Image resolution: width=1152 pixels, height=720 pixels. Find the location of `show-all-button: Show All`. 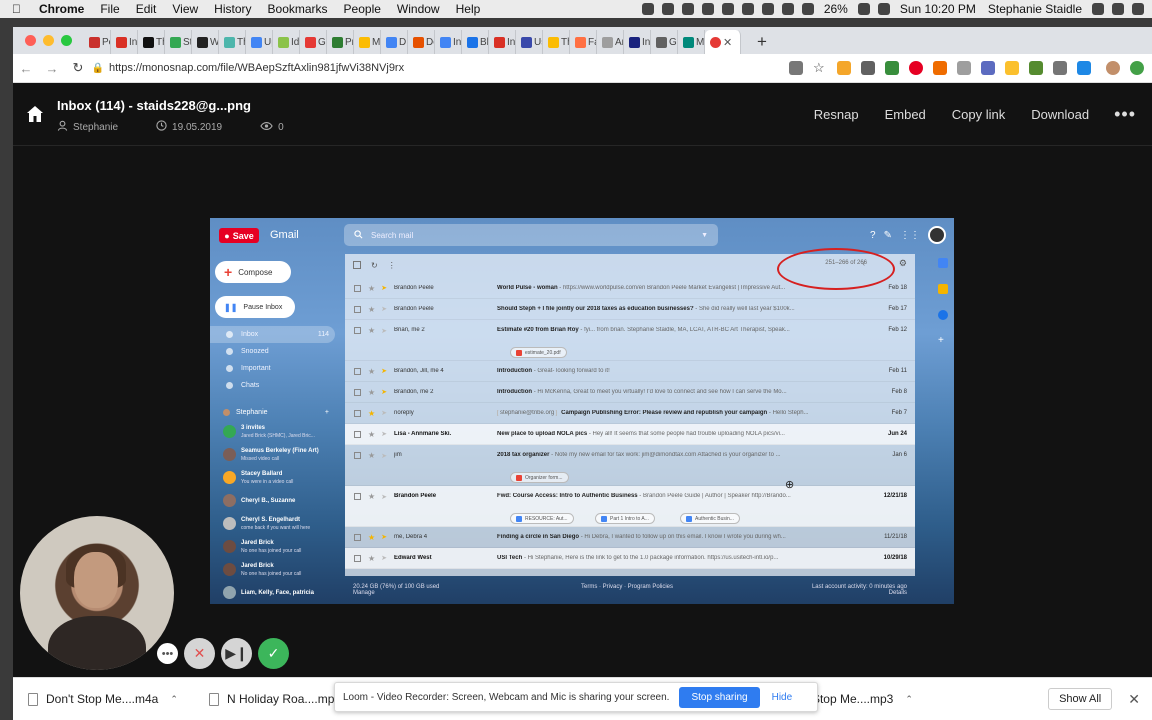

show-all-button: Show All is located at coordinates (1080, 699).